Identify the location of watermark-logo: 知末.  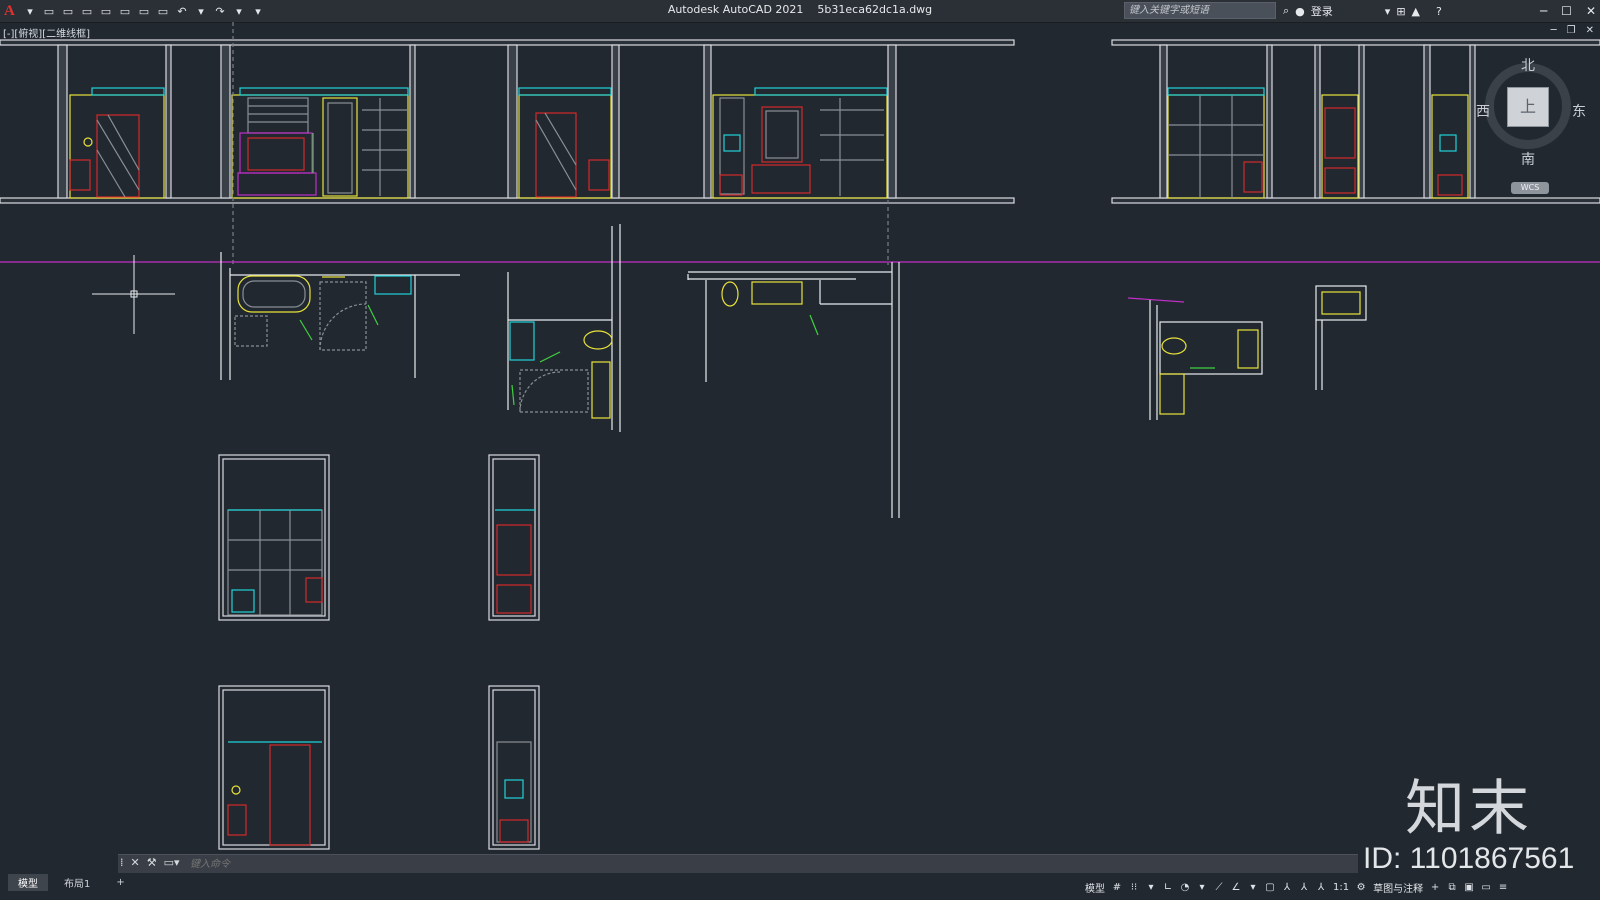
(1469, 809).